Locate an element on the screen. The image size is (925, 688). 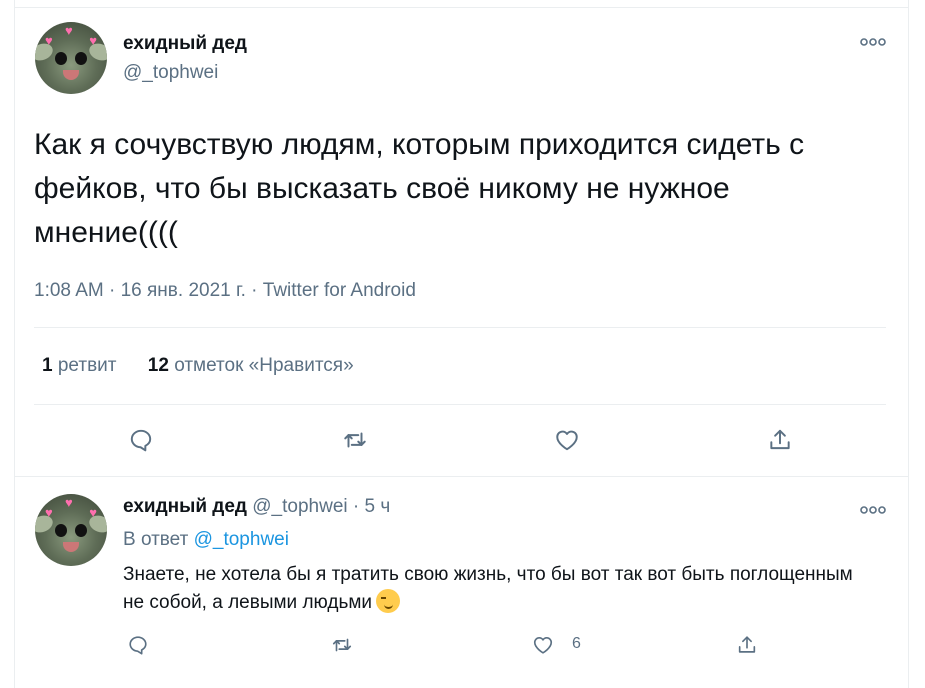
reply-to-mention: @_tophwei is located at coordinates (241, 539).